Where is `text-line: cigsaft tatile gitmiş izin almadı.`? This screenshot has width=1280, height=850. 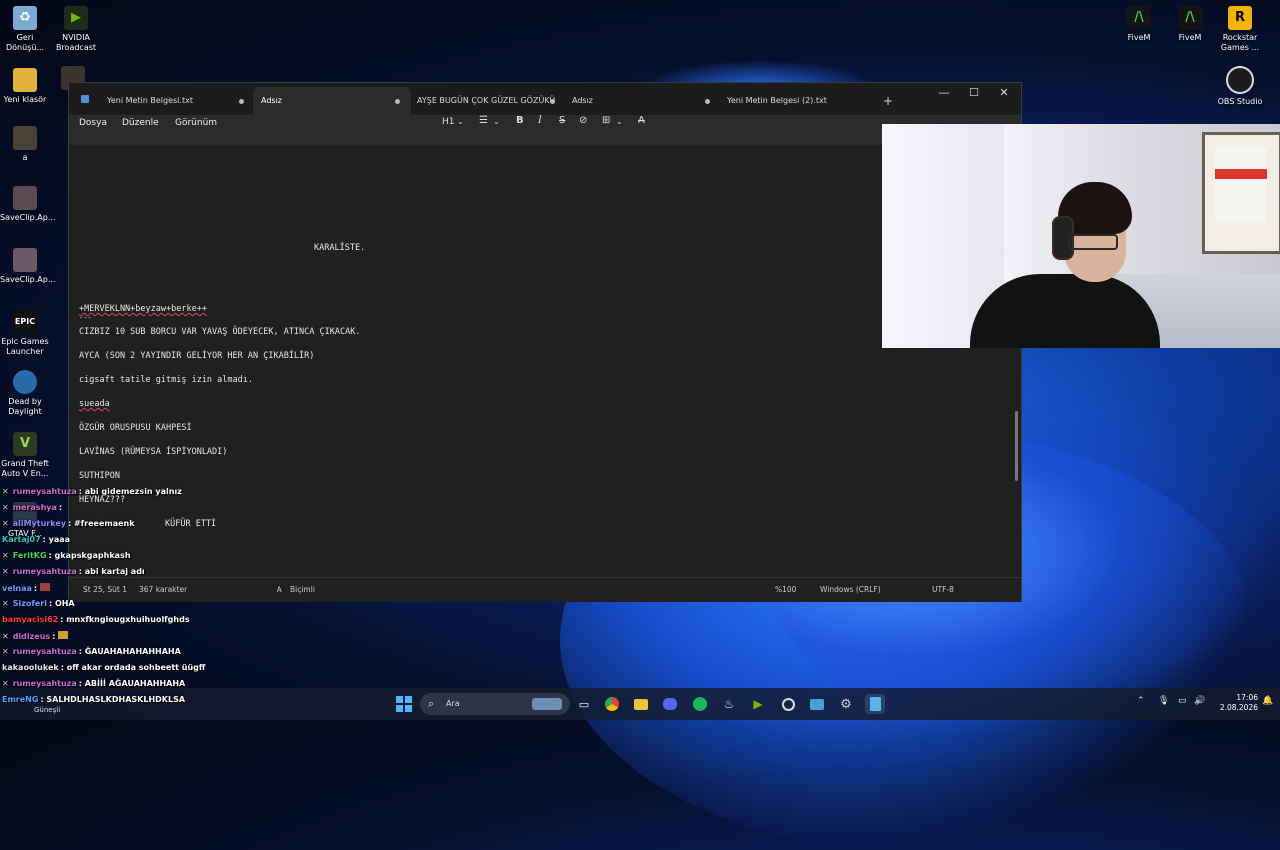
text-line: cigsaft tatile gitmiş izin almadı. is located at coordinates (166, 380).